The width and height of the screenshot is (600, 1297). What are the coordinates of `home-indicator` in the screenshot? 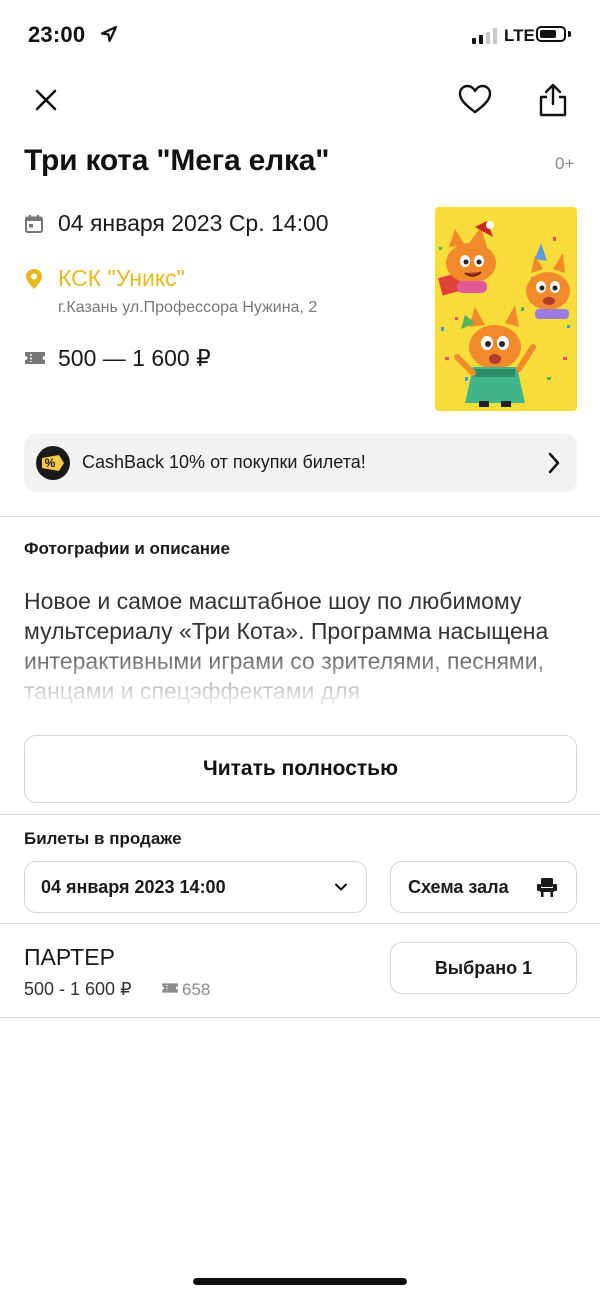 It's located at (300, 1281).